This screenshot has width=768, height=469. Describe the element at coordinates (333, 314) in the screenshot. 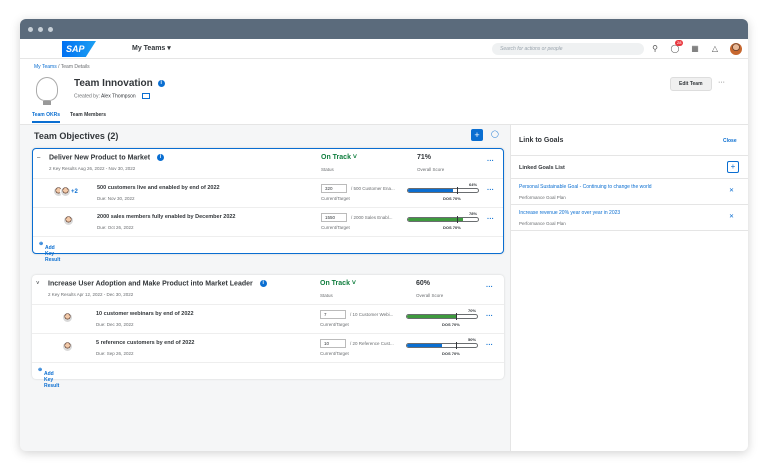

I see `current-value-input: 7` at that location.